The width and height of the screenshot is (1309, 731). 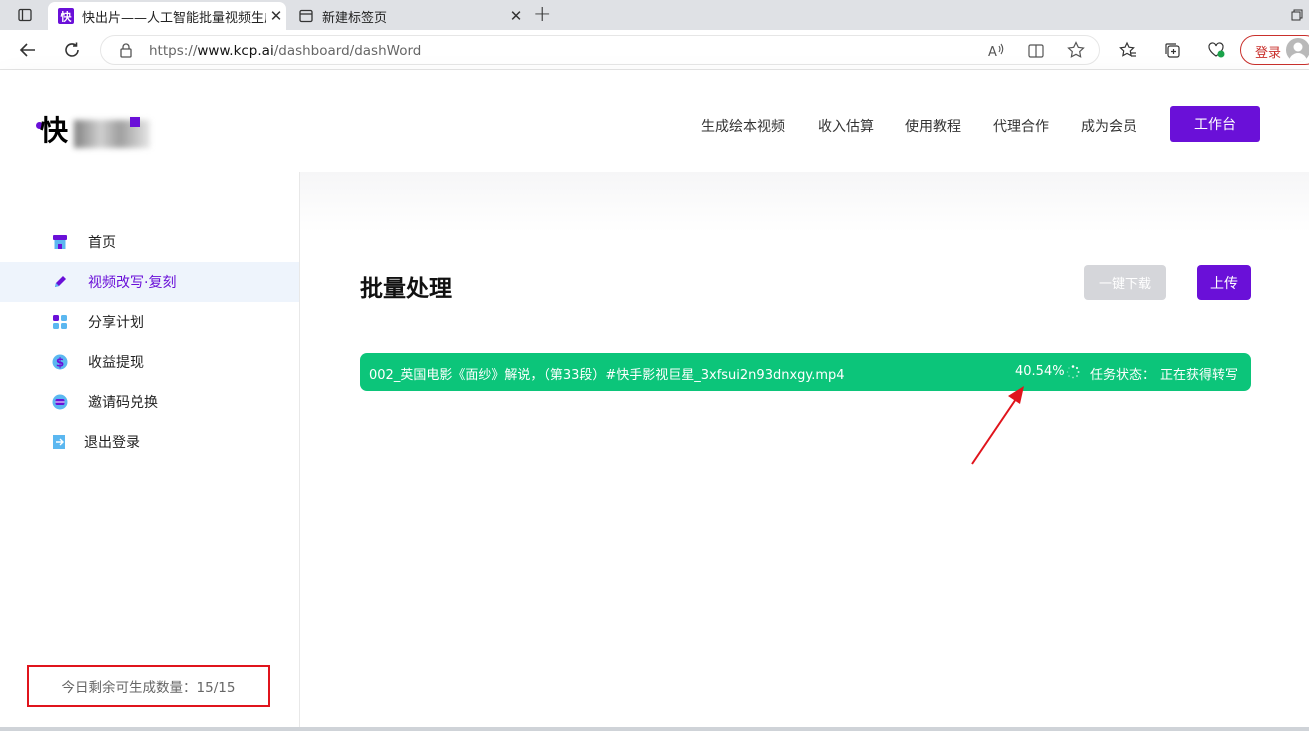 I want to click on download-all-button: 一键下载, so click(x=1125, y=282).